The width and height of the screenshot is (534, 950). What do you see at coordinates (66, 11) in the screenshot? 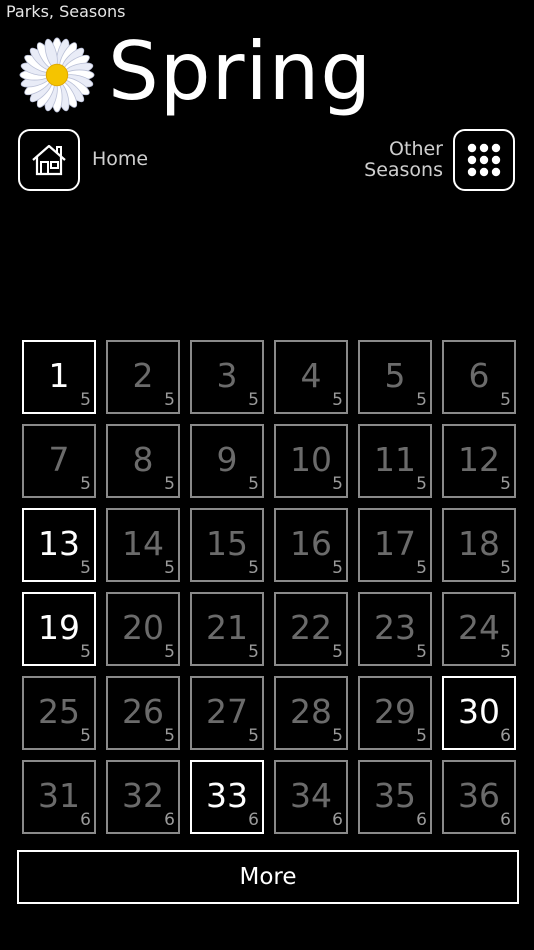
I see `breadcrumb: Parks, Seasons` at bounding box center [66, 11].